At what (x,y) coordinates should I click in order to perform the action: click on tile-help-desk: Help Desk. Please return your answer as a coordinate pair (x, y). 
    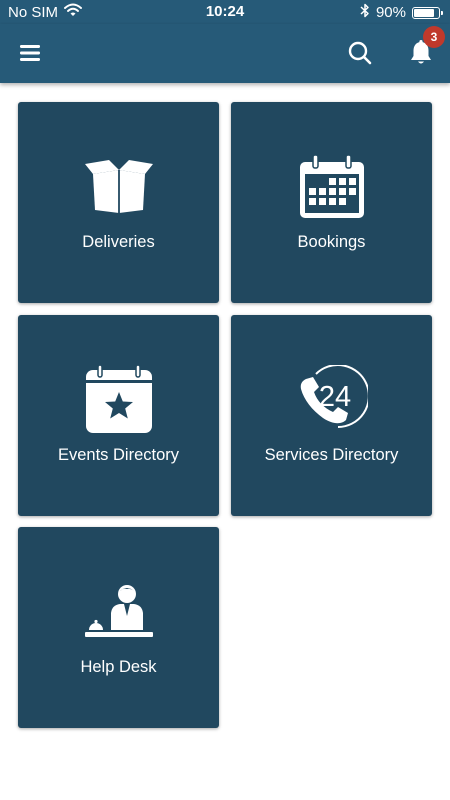
    Looking at the image, I should click on (118, 627).